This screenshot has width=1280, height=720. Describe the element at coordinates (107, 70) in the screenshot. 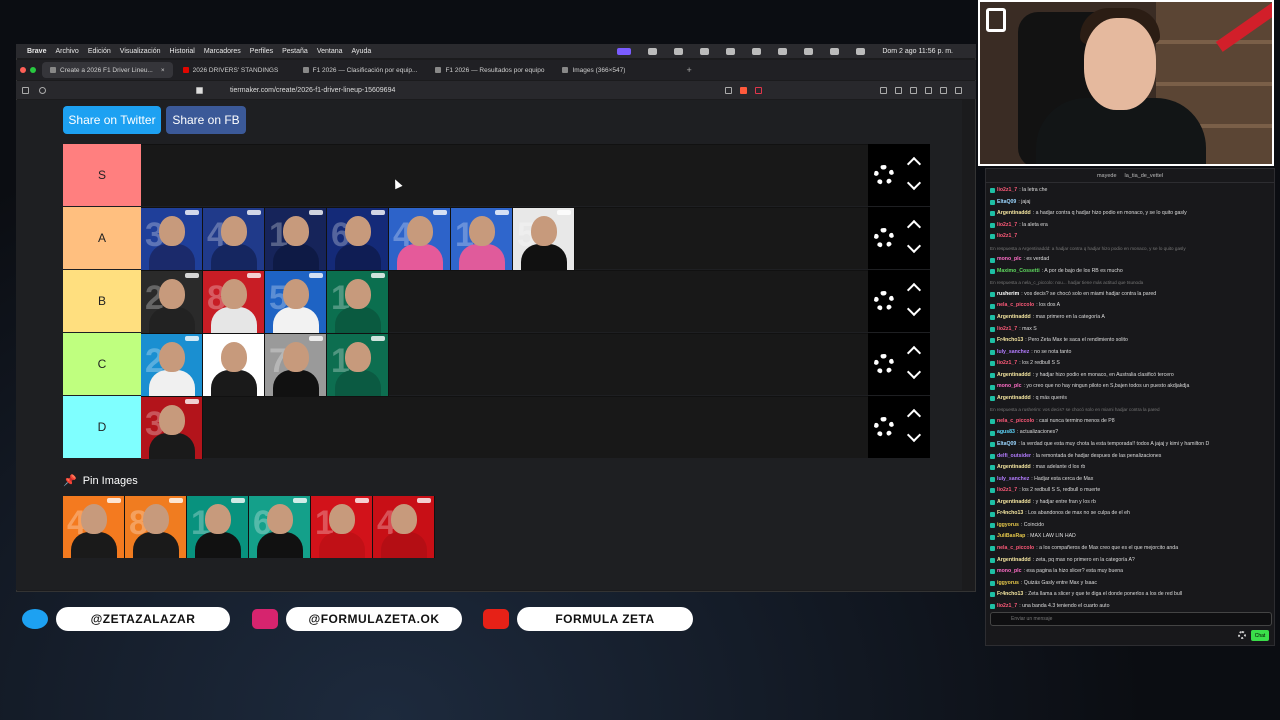

I see `browser-tab: Create a 2026 F1 Driver Lineu... ×` at that location.